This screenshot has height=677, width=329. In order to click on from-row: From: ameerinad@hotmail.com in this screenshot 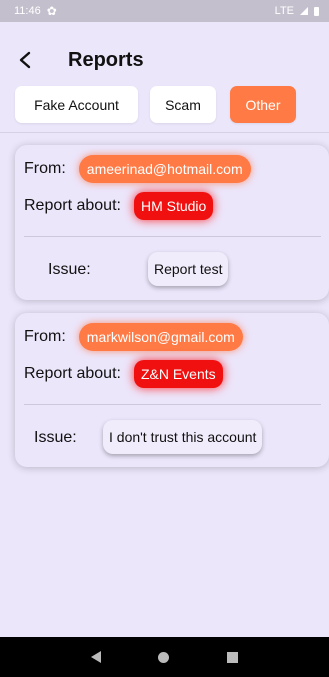, I will do `click(137, 169)`.